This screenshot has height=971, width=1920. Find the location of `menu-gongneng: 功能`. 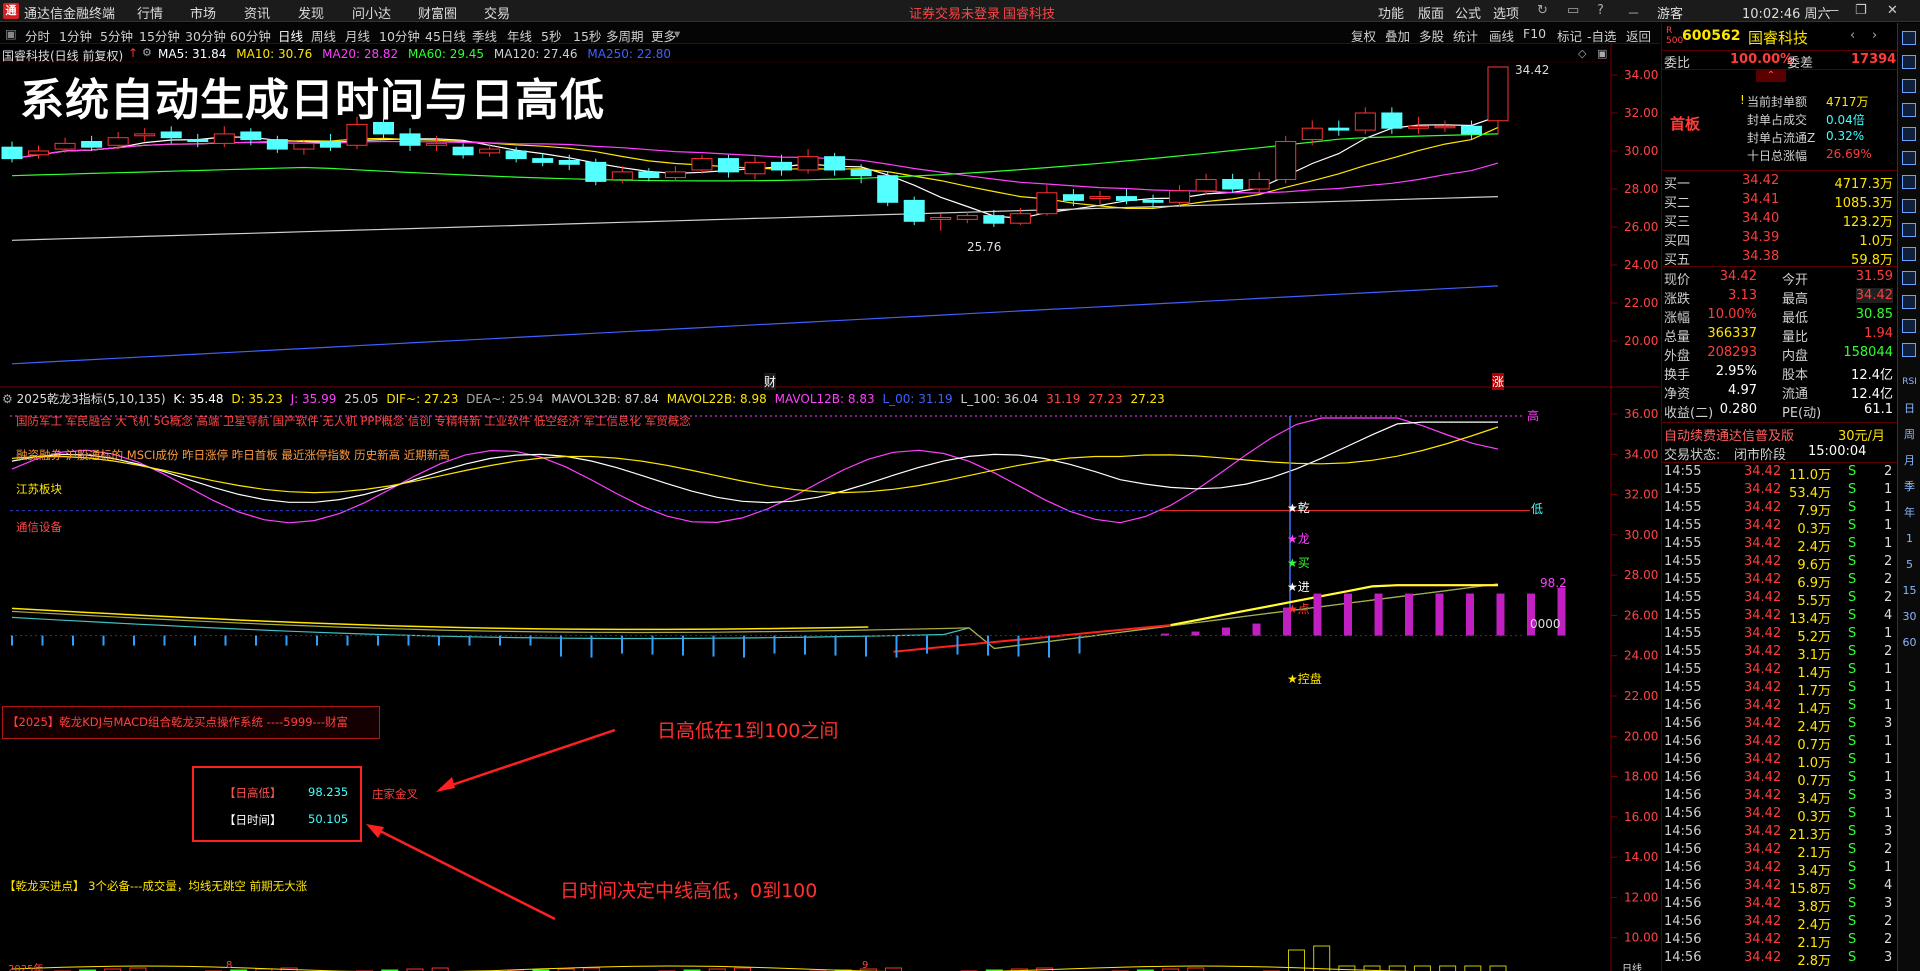

menu-gongneng: 功能 is located at coordinates (1391, 12).